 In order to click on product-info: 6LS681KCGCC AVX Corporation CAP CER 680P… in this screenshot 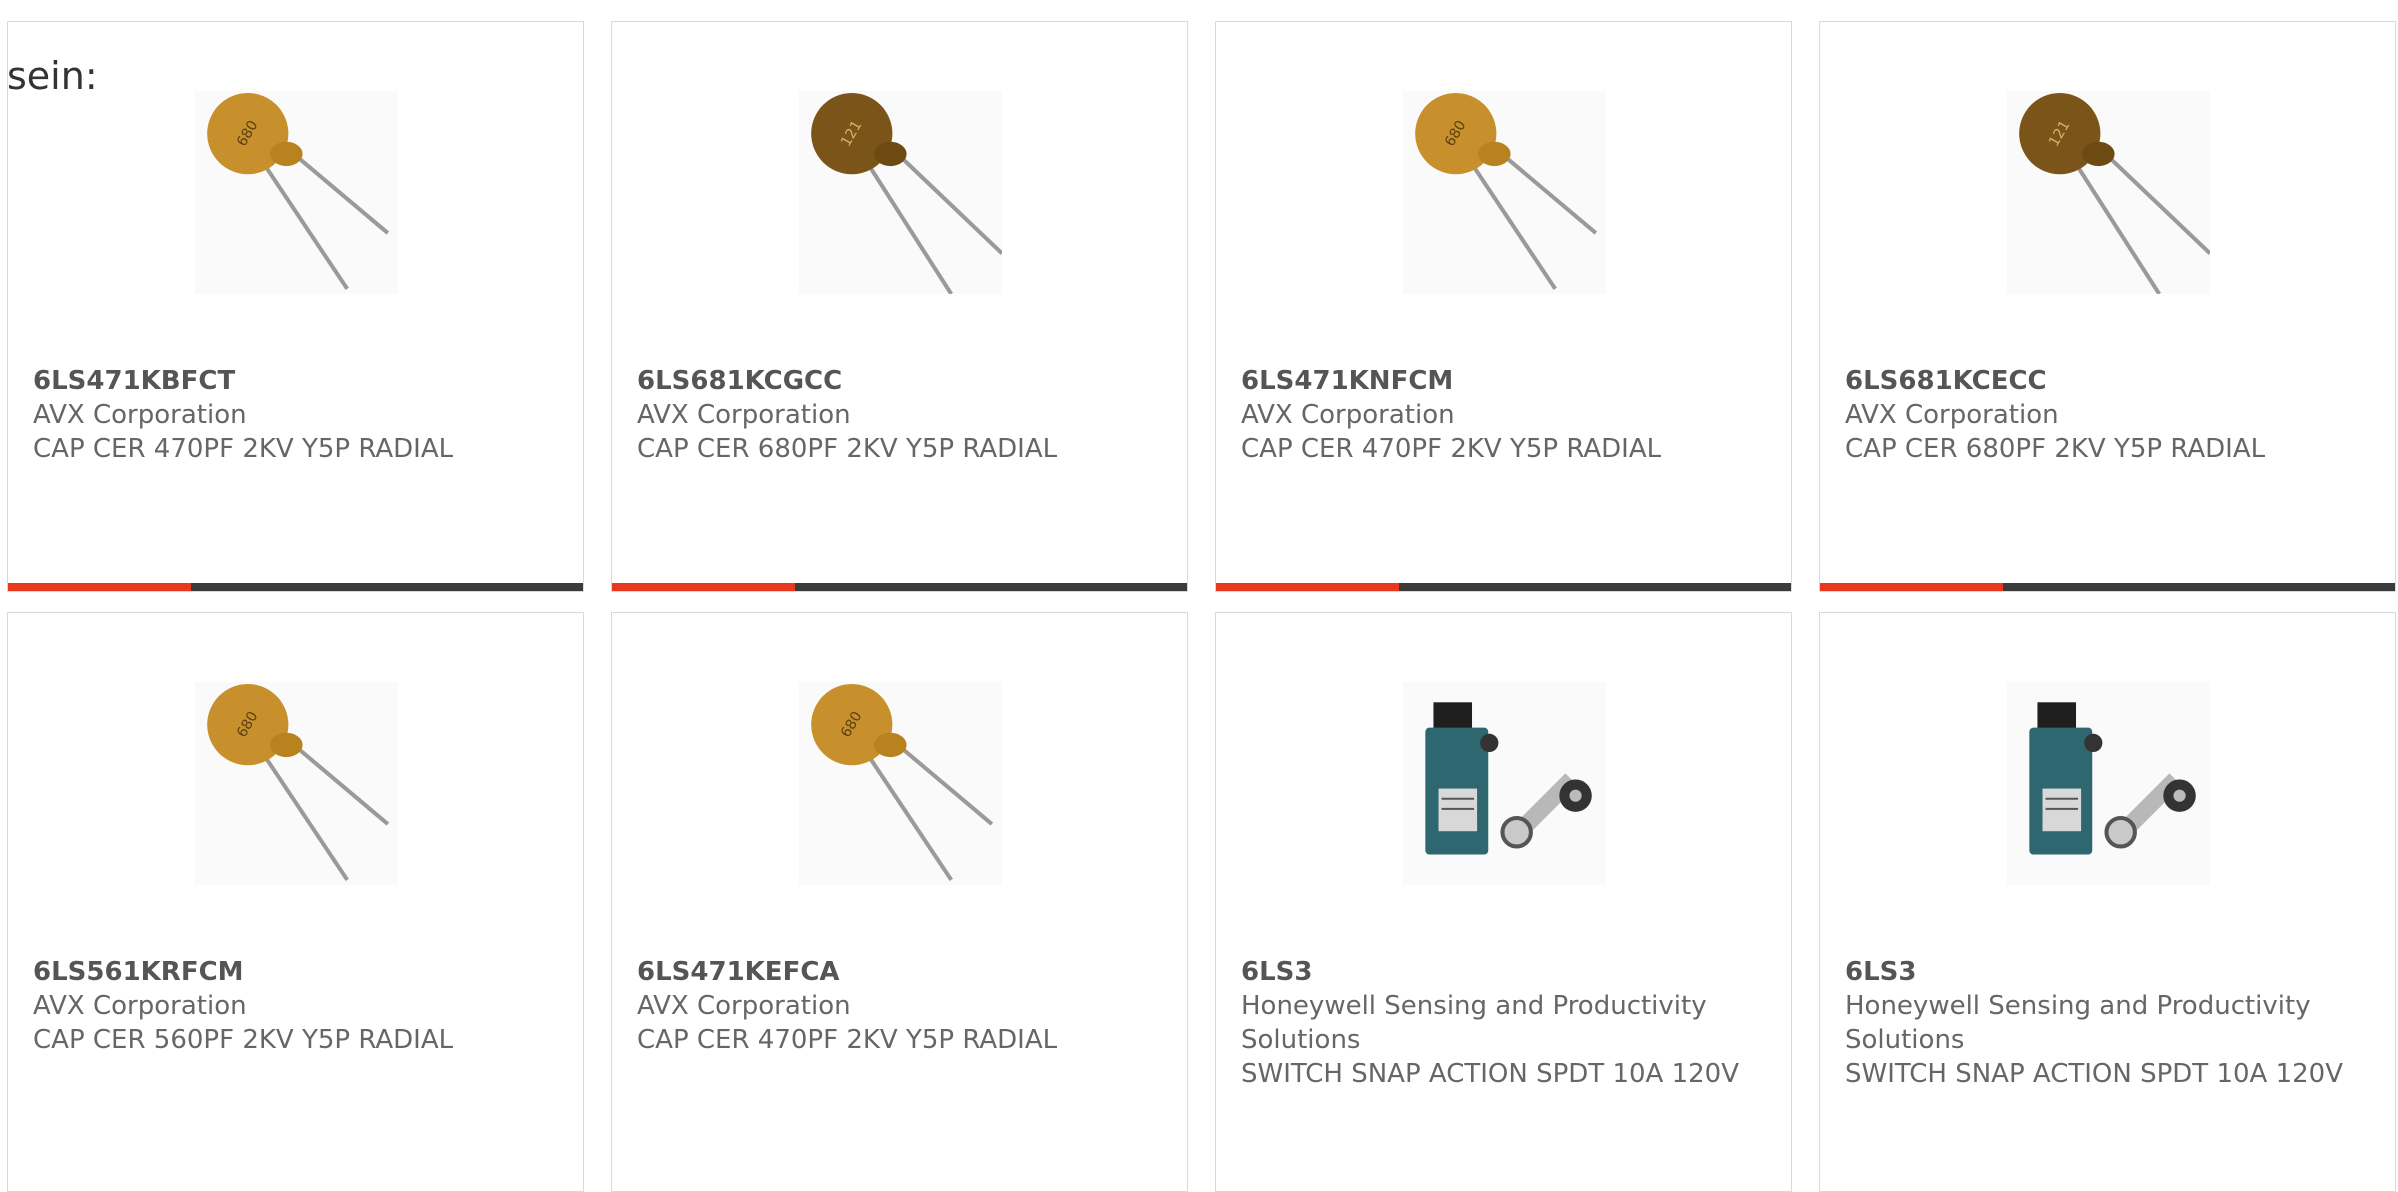, I will do `click(902, 415)`.